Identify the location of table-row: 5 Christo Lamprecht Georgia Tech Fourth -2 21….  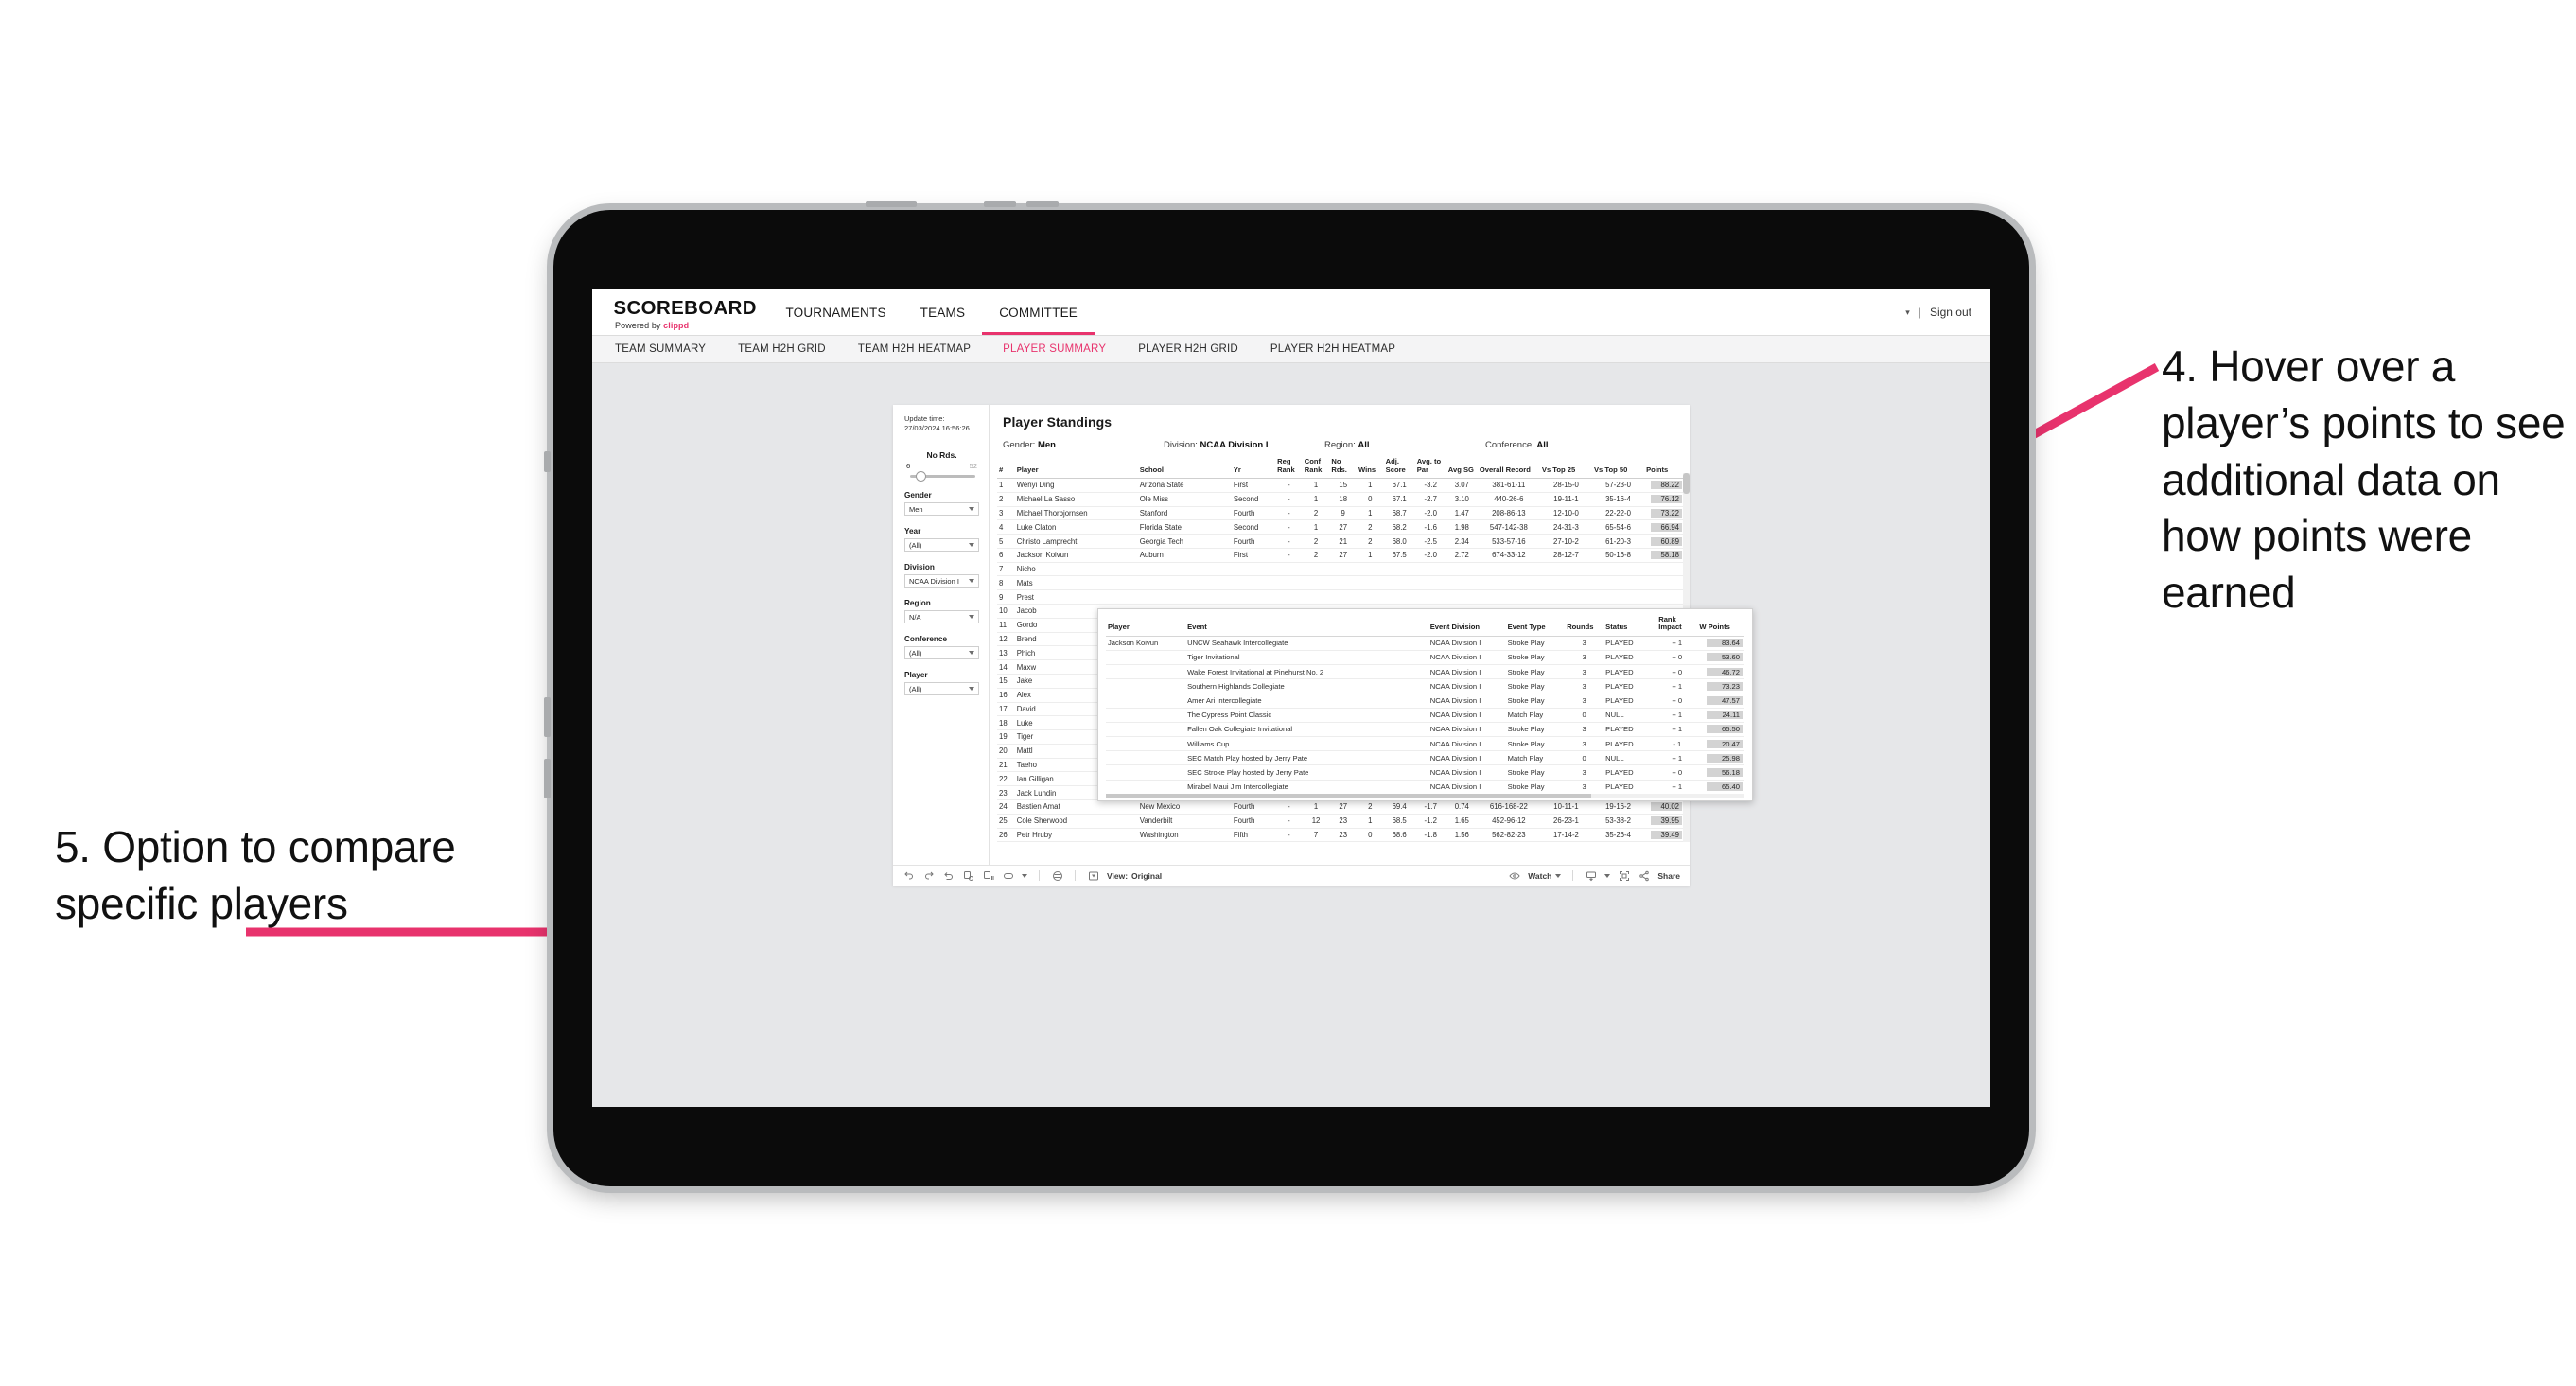
(1340, 541).